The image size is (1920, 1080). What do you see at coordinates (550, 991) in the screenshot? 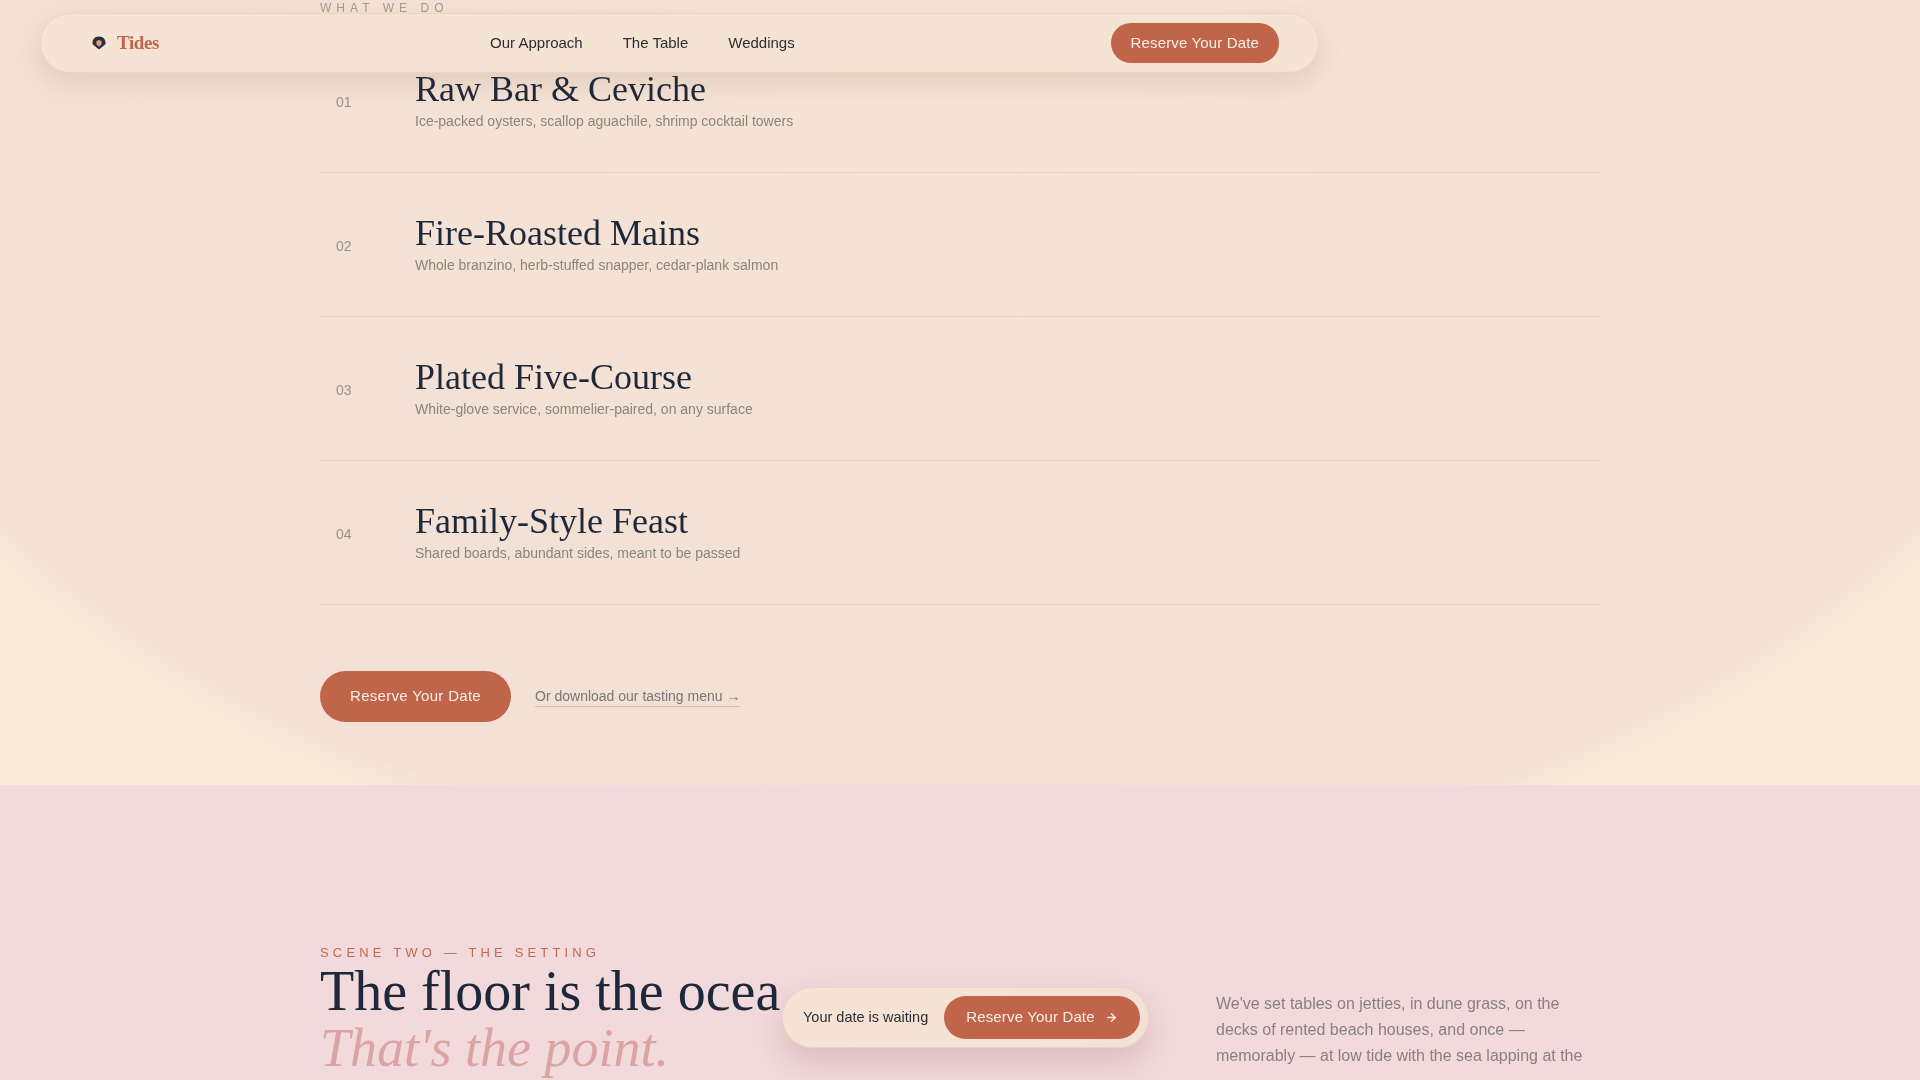
I see `setting-headline: The floor is the ocea` at bounding box center [550, 991].